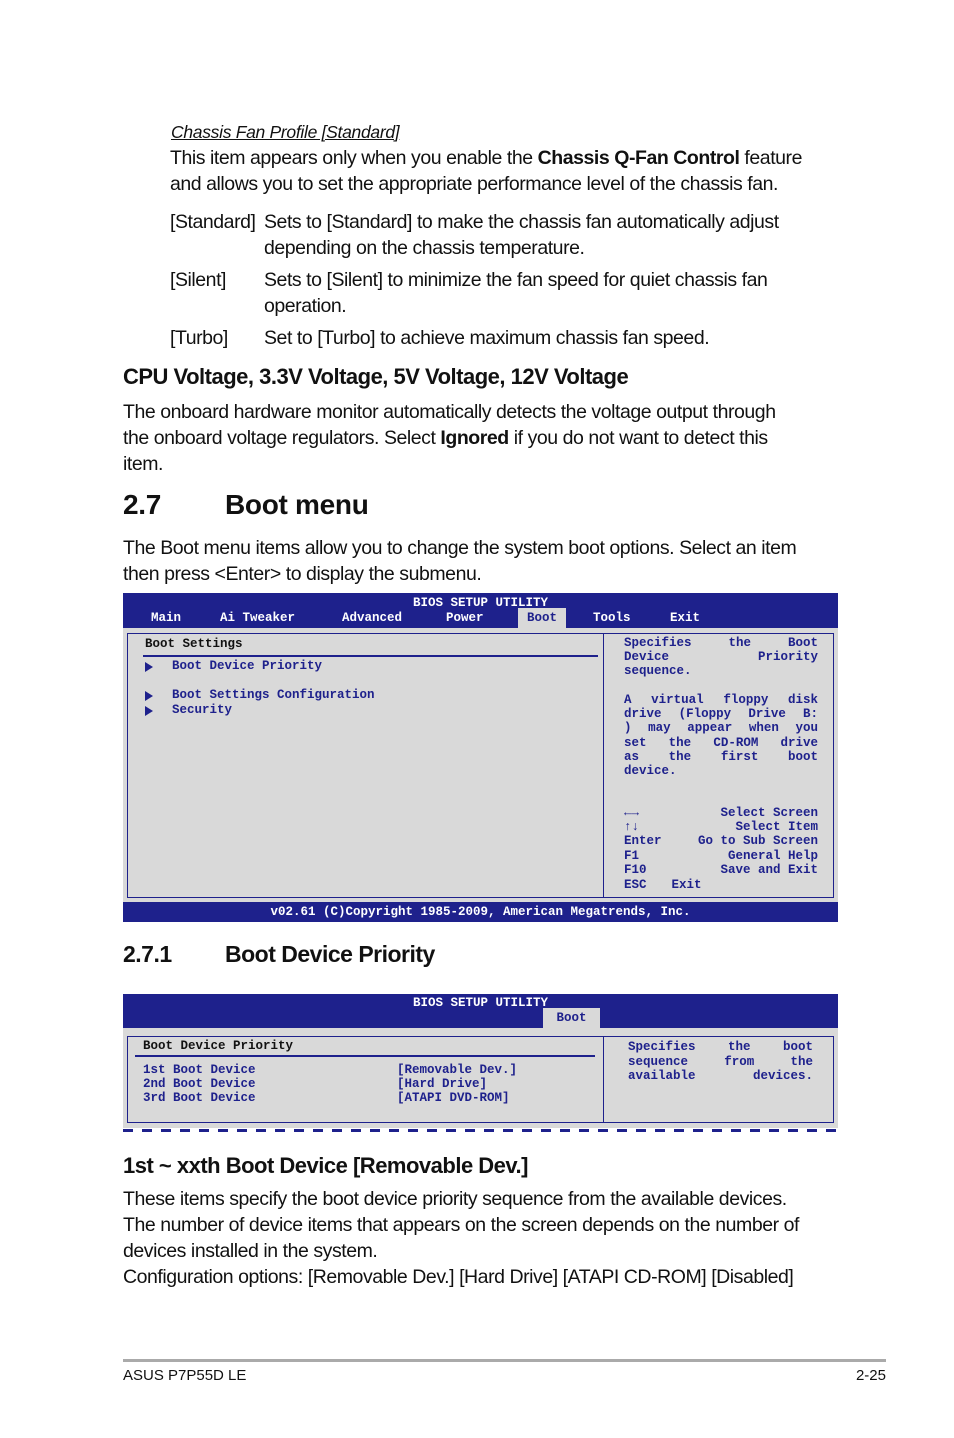  Describe the element at coordinates (142, 504) in the screenshot. I see `section-number: 2.7` at that location.